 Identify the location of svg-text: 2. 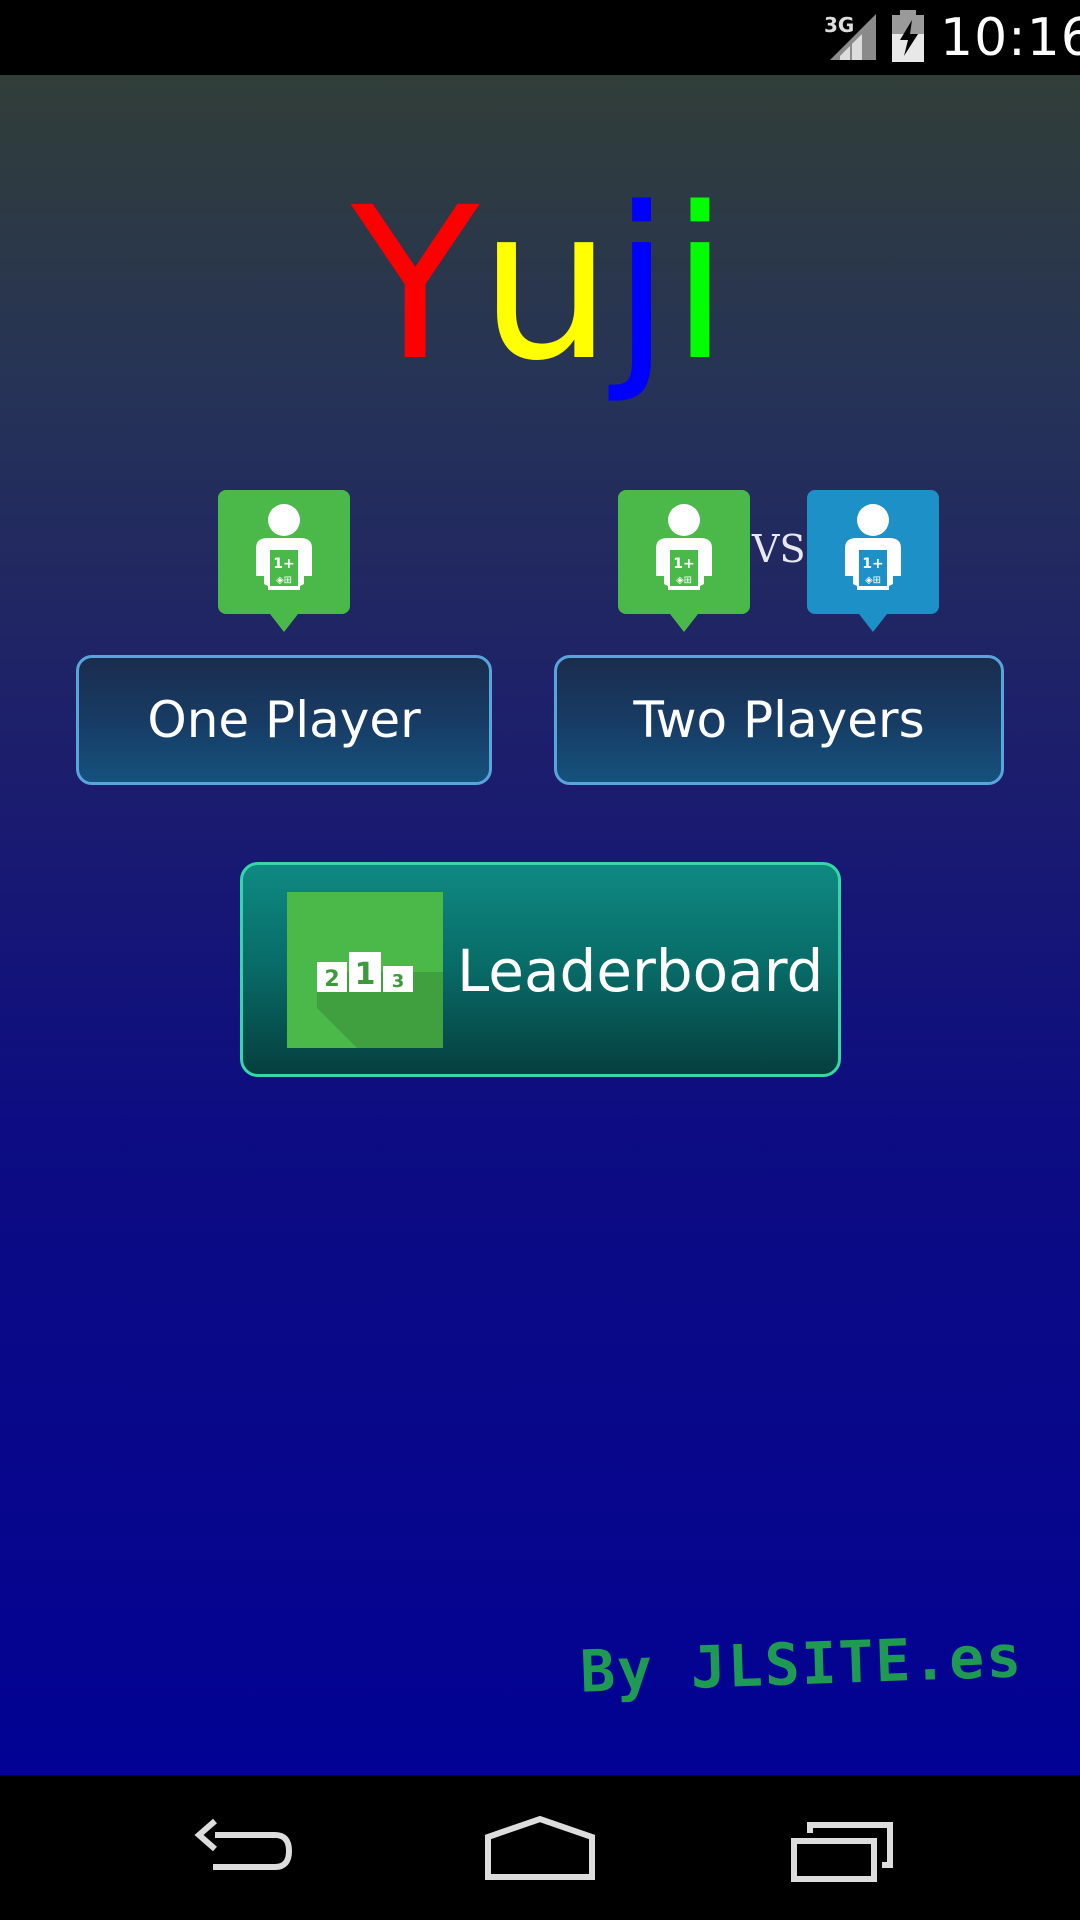
(331, 979).